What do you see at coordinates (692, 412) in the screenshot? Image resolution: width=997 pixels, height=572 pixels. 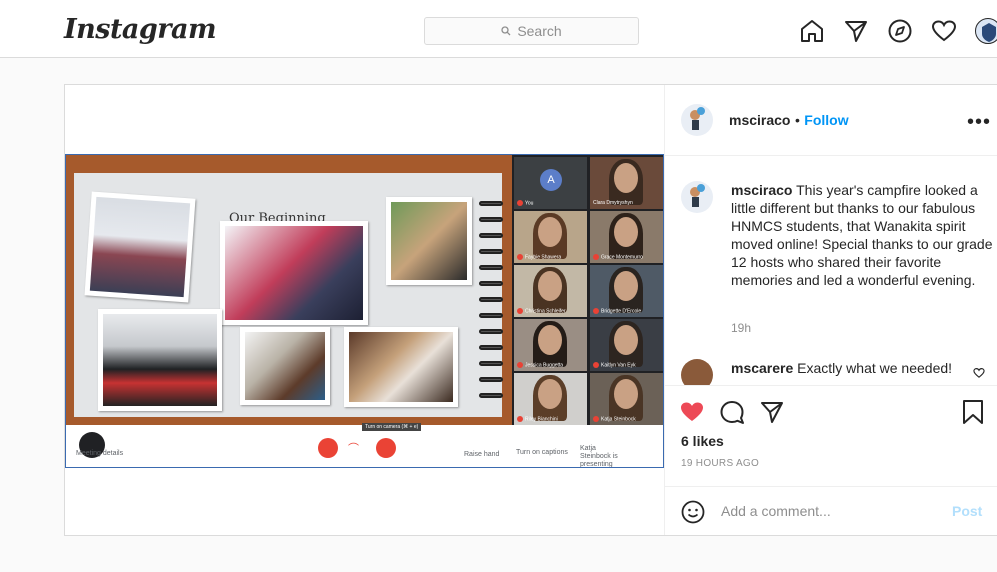 I see `like-heart-icon` at bounding box center [692, 412].